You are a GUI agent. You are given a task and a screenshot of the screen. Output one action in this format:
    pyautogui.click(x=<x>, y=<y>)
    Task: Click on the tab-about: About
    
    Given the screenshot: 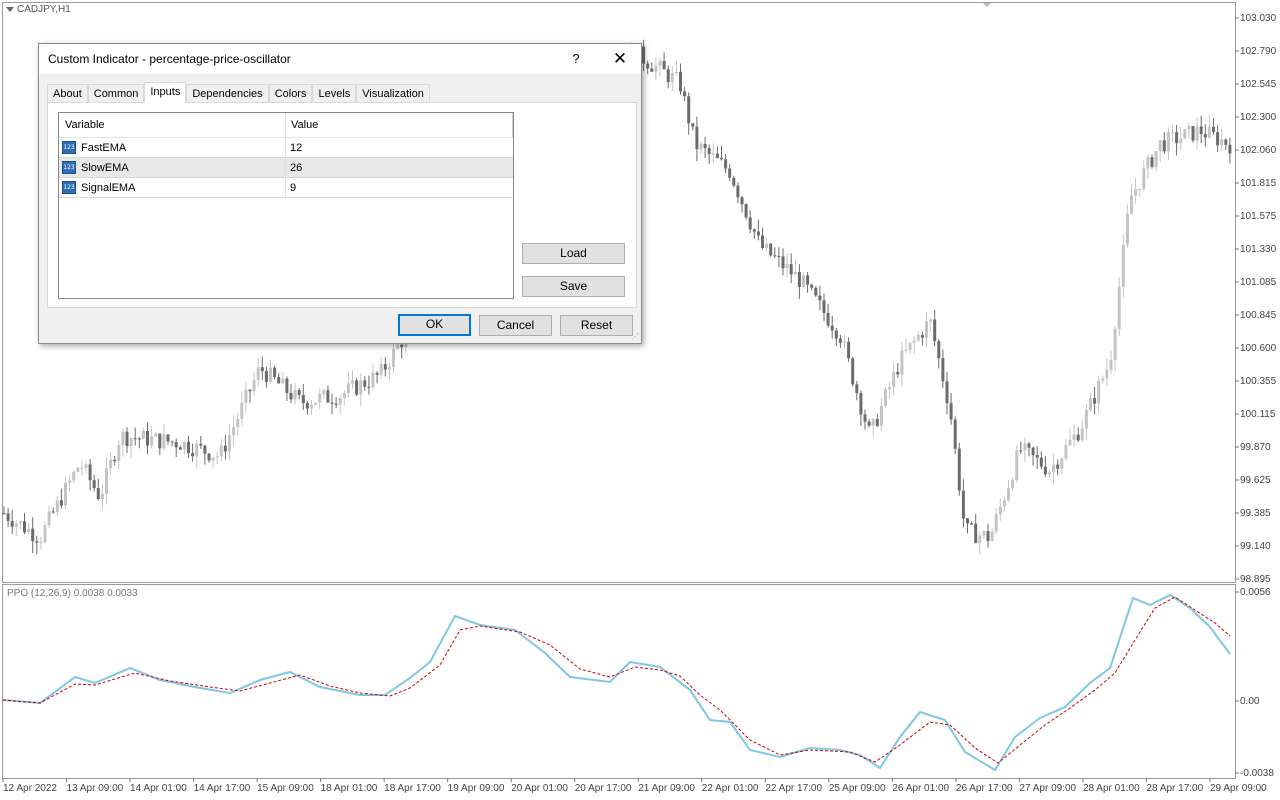 What is the action you would take?
    pyautogui.click(x=67, y=93)
    